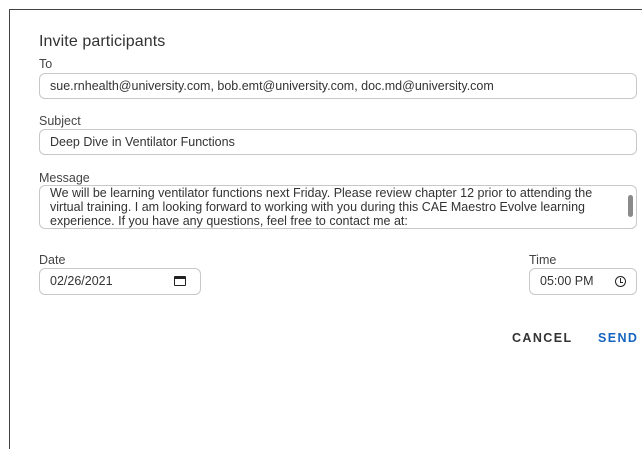 The image size is (642, 449). Describe the element at coordinates (618, 338) in the screenshot. I see `send-button: SEND` at that location.